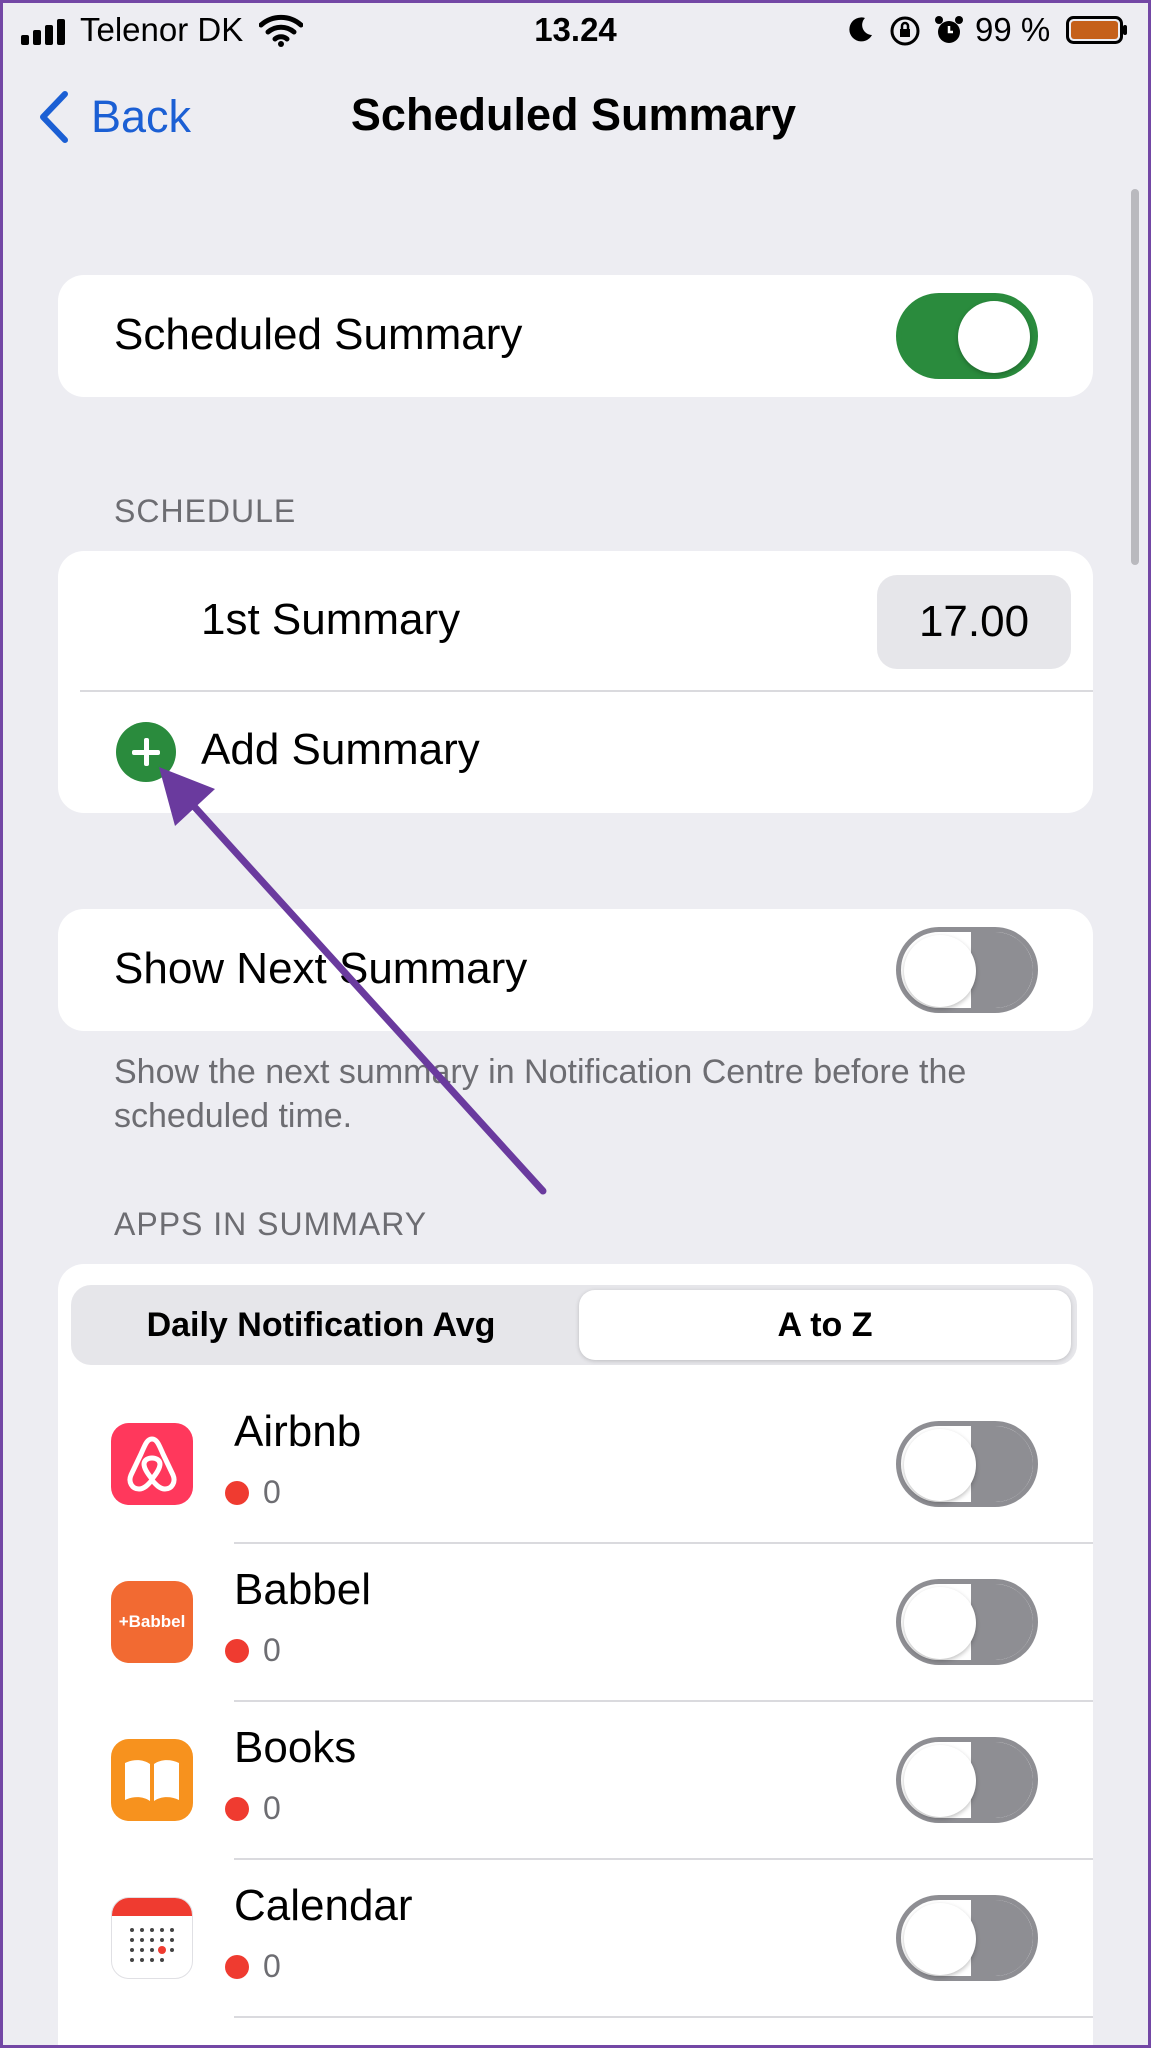 The height and width of the screenshot is (2048, 1151). I want to click on calendar-icon, so click(152, 1938).